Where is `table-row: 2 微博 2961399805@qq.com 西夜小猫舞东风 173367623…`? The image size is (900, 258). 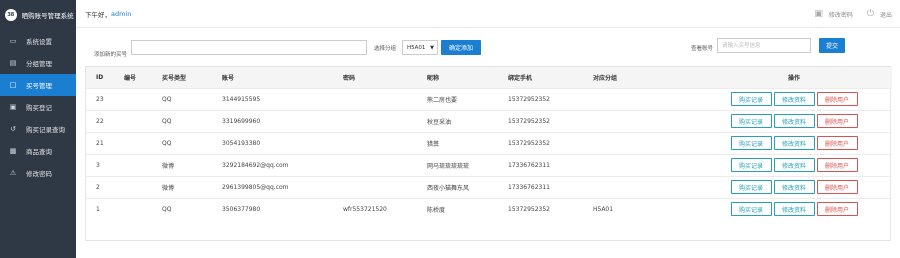
table-row: 2 微博 2961399805@qq.com 西夜小猫舞东风 173367623… is located at coordinates (489, 186).